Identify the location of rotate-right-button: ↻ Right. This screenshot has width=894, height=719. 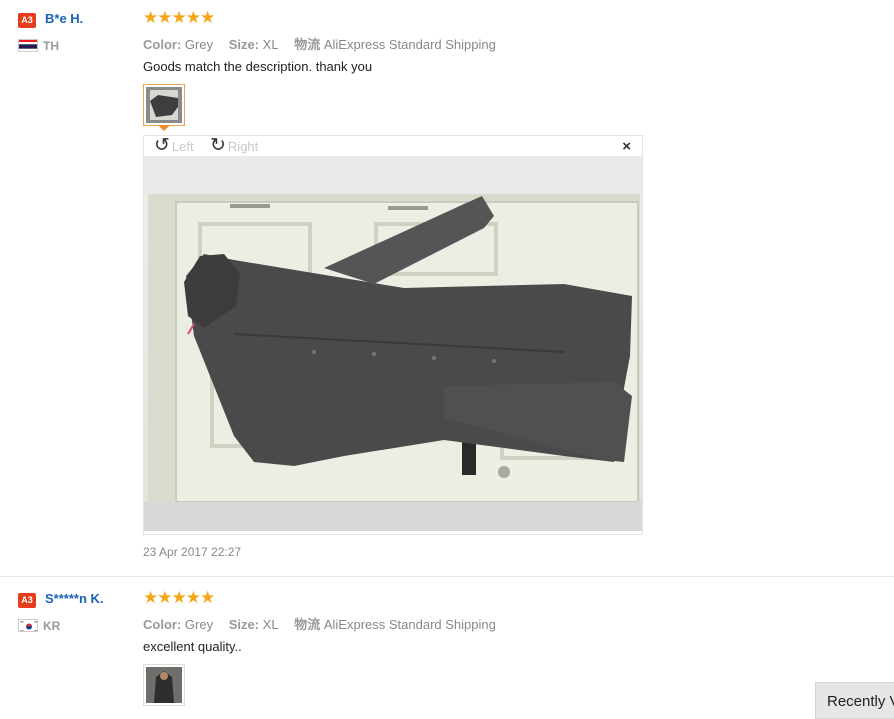
(234, 145).